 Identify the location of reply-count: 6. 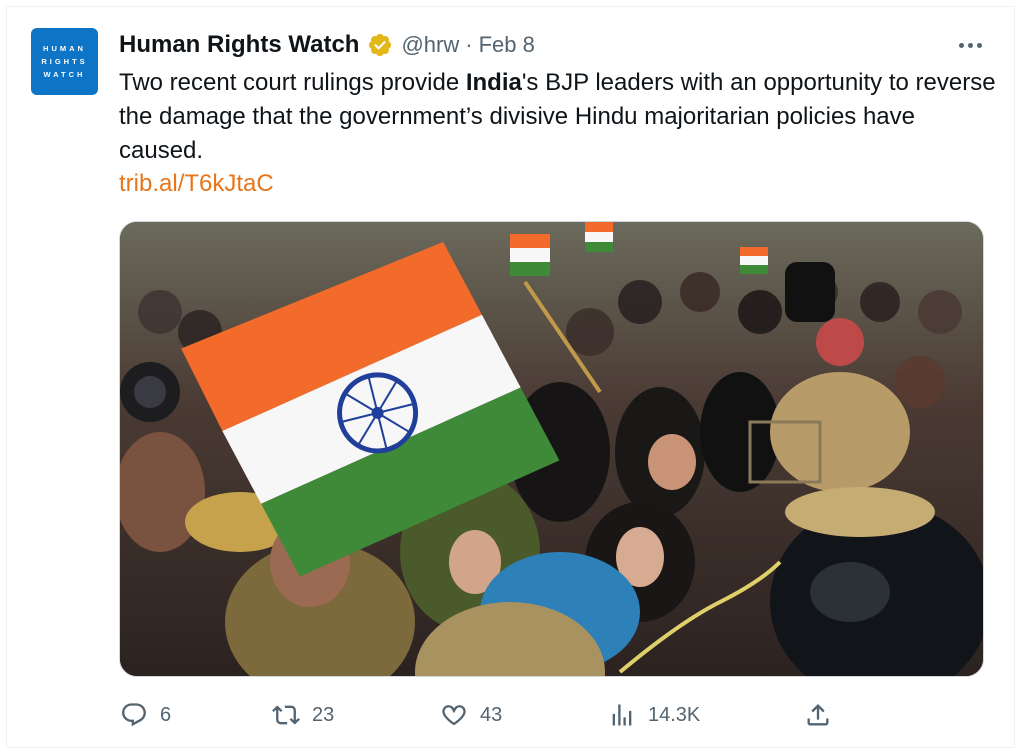
(166, 714).